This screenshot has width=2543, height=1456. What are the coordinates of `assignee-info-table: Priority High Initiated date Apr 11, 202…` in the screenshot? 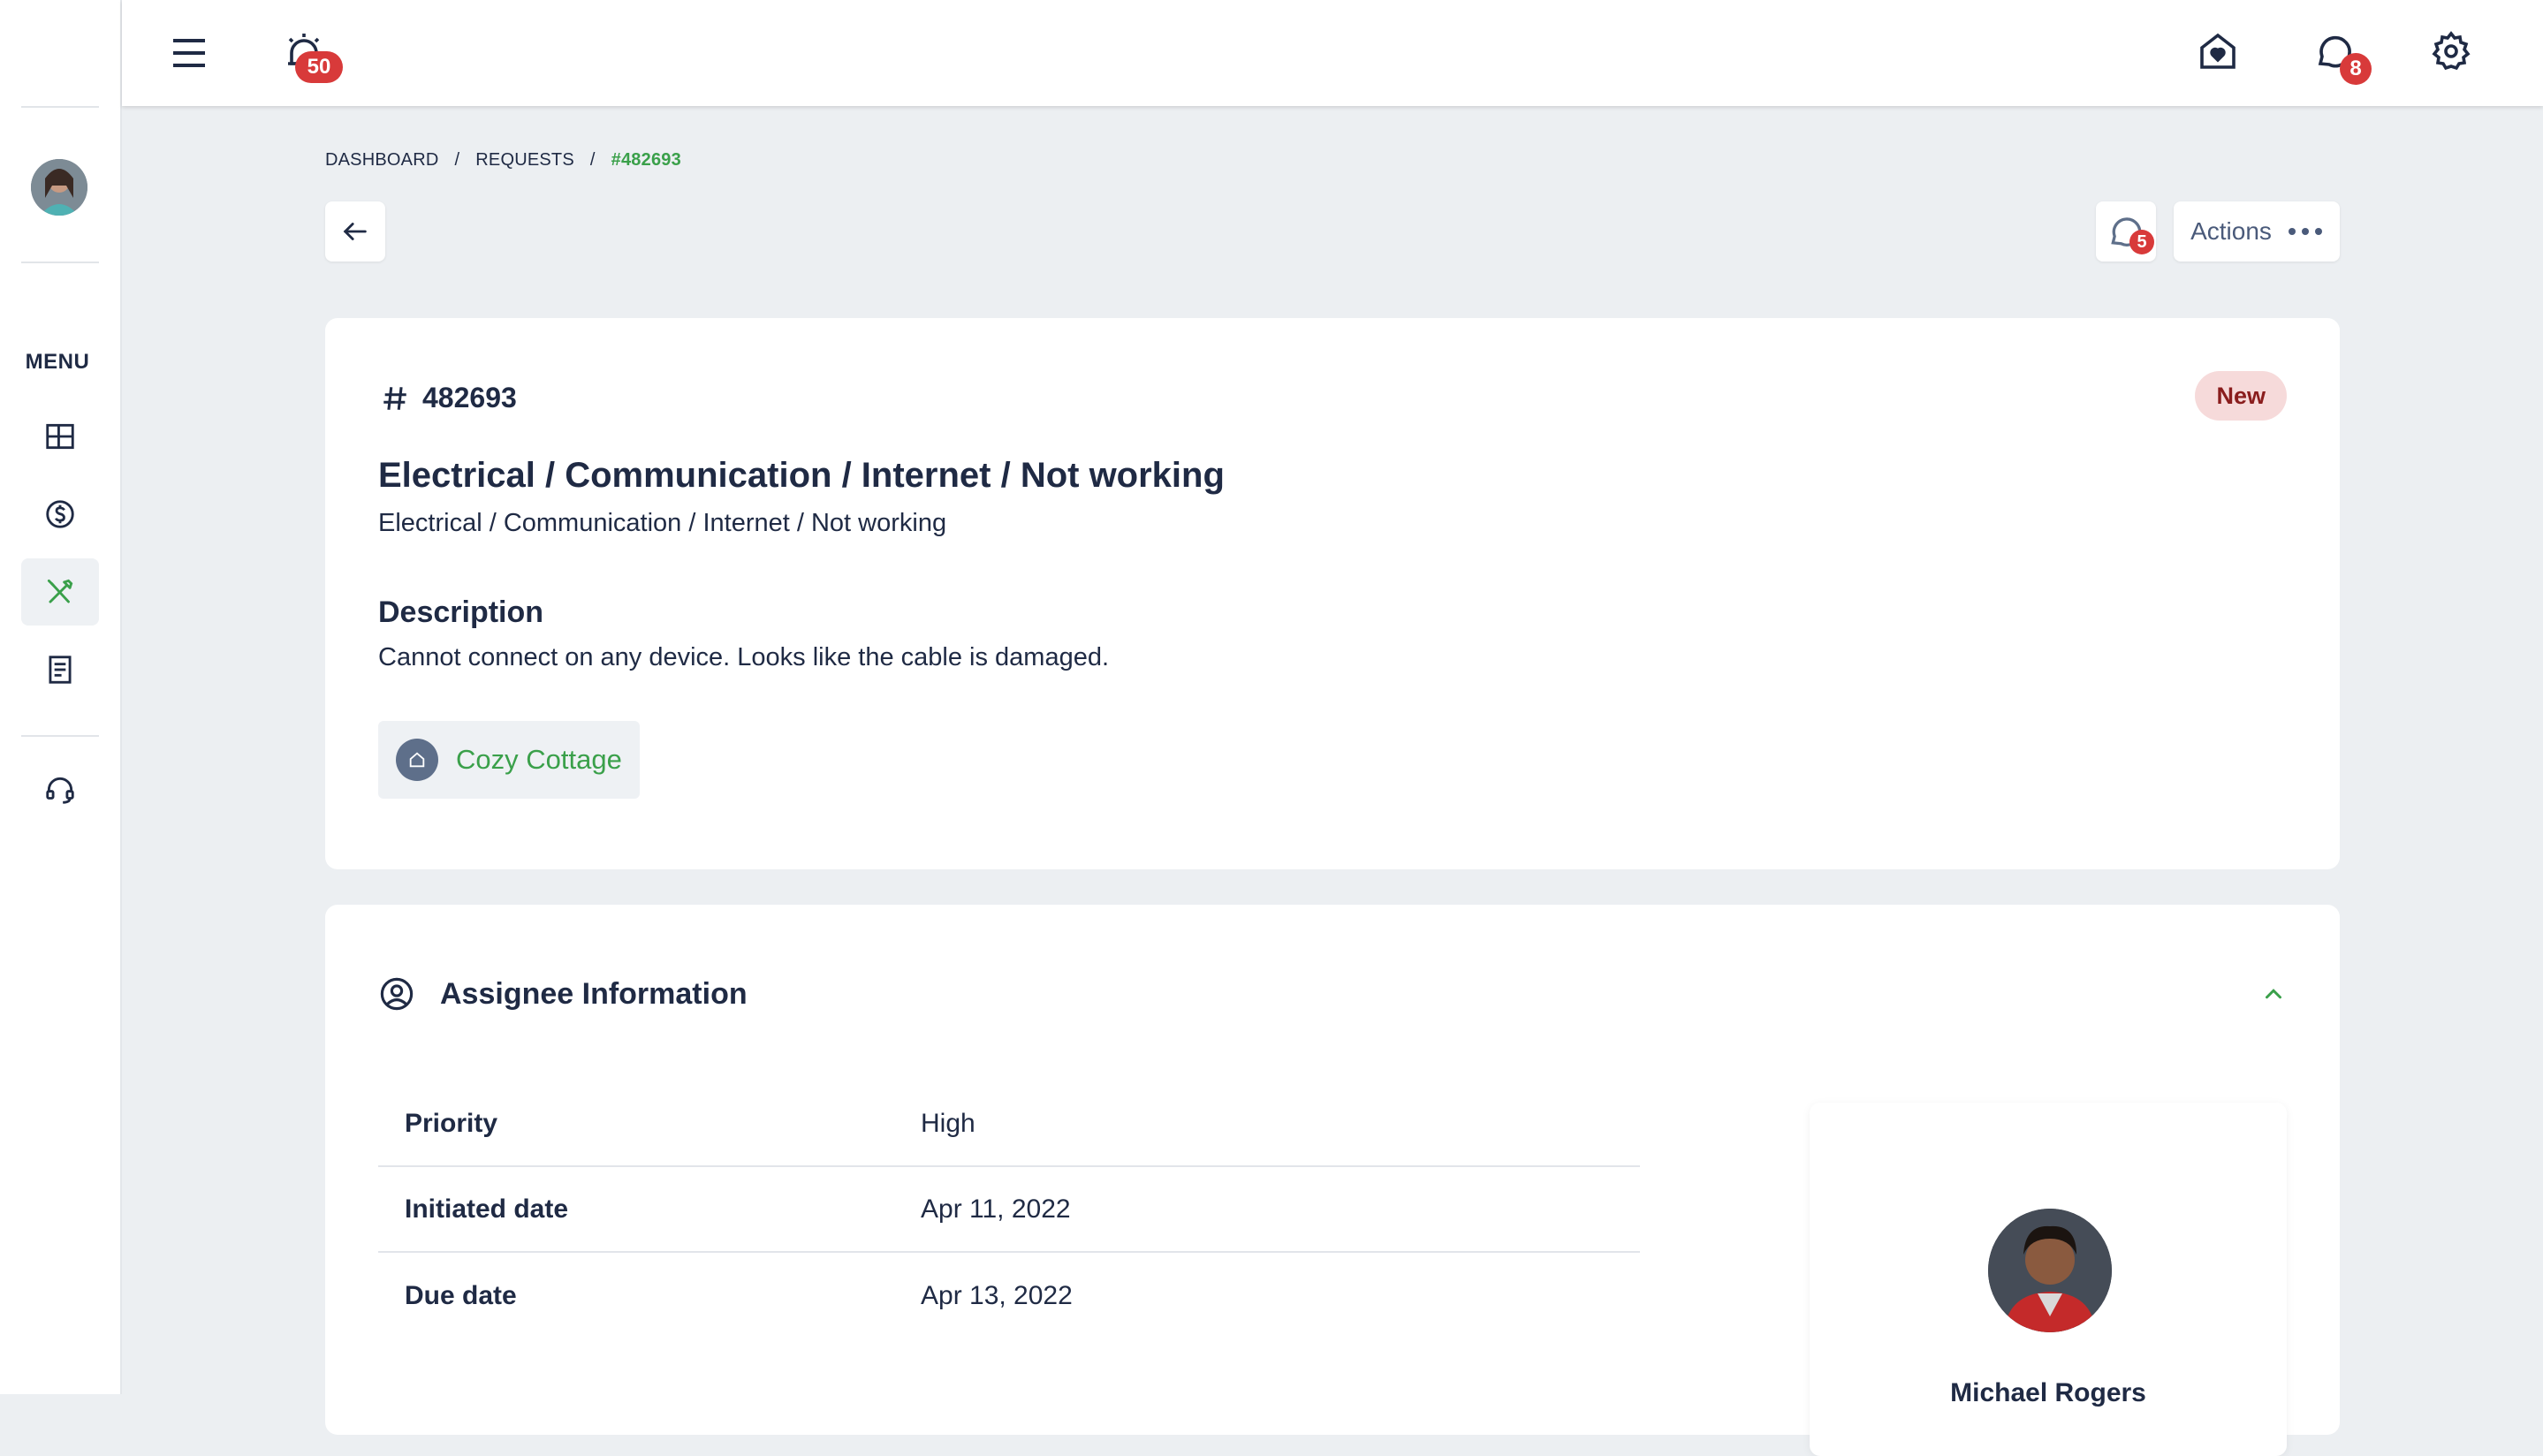 It's located at (1009, 1210).